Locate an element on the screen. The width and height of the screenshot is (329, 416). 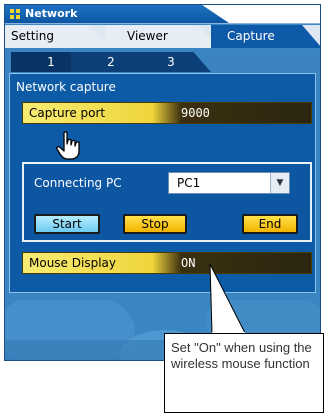
tab-setting: Setting is located at coordinates (57, 36).